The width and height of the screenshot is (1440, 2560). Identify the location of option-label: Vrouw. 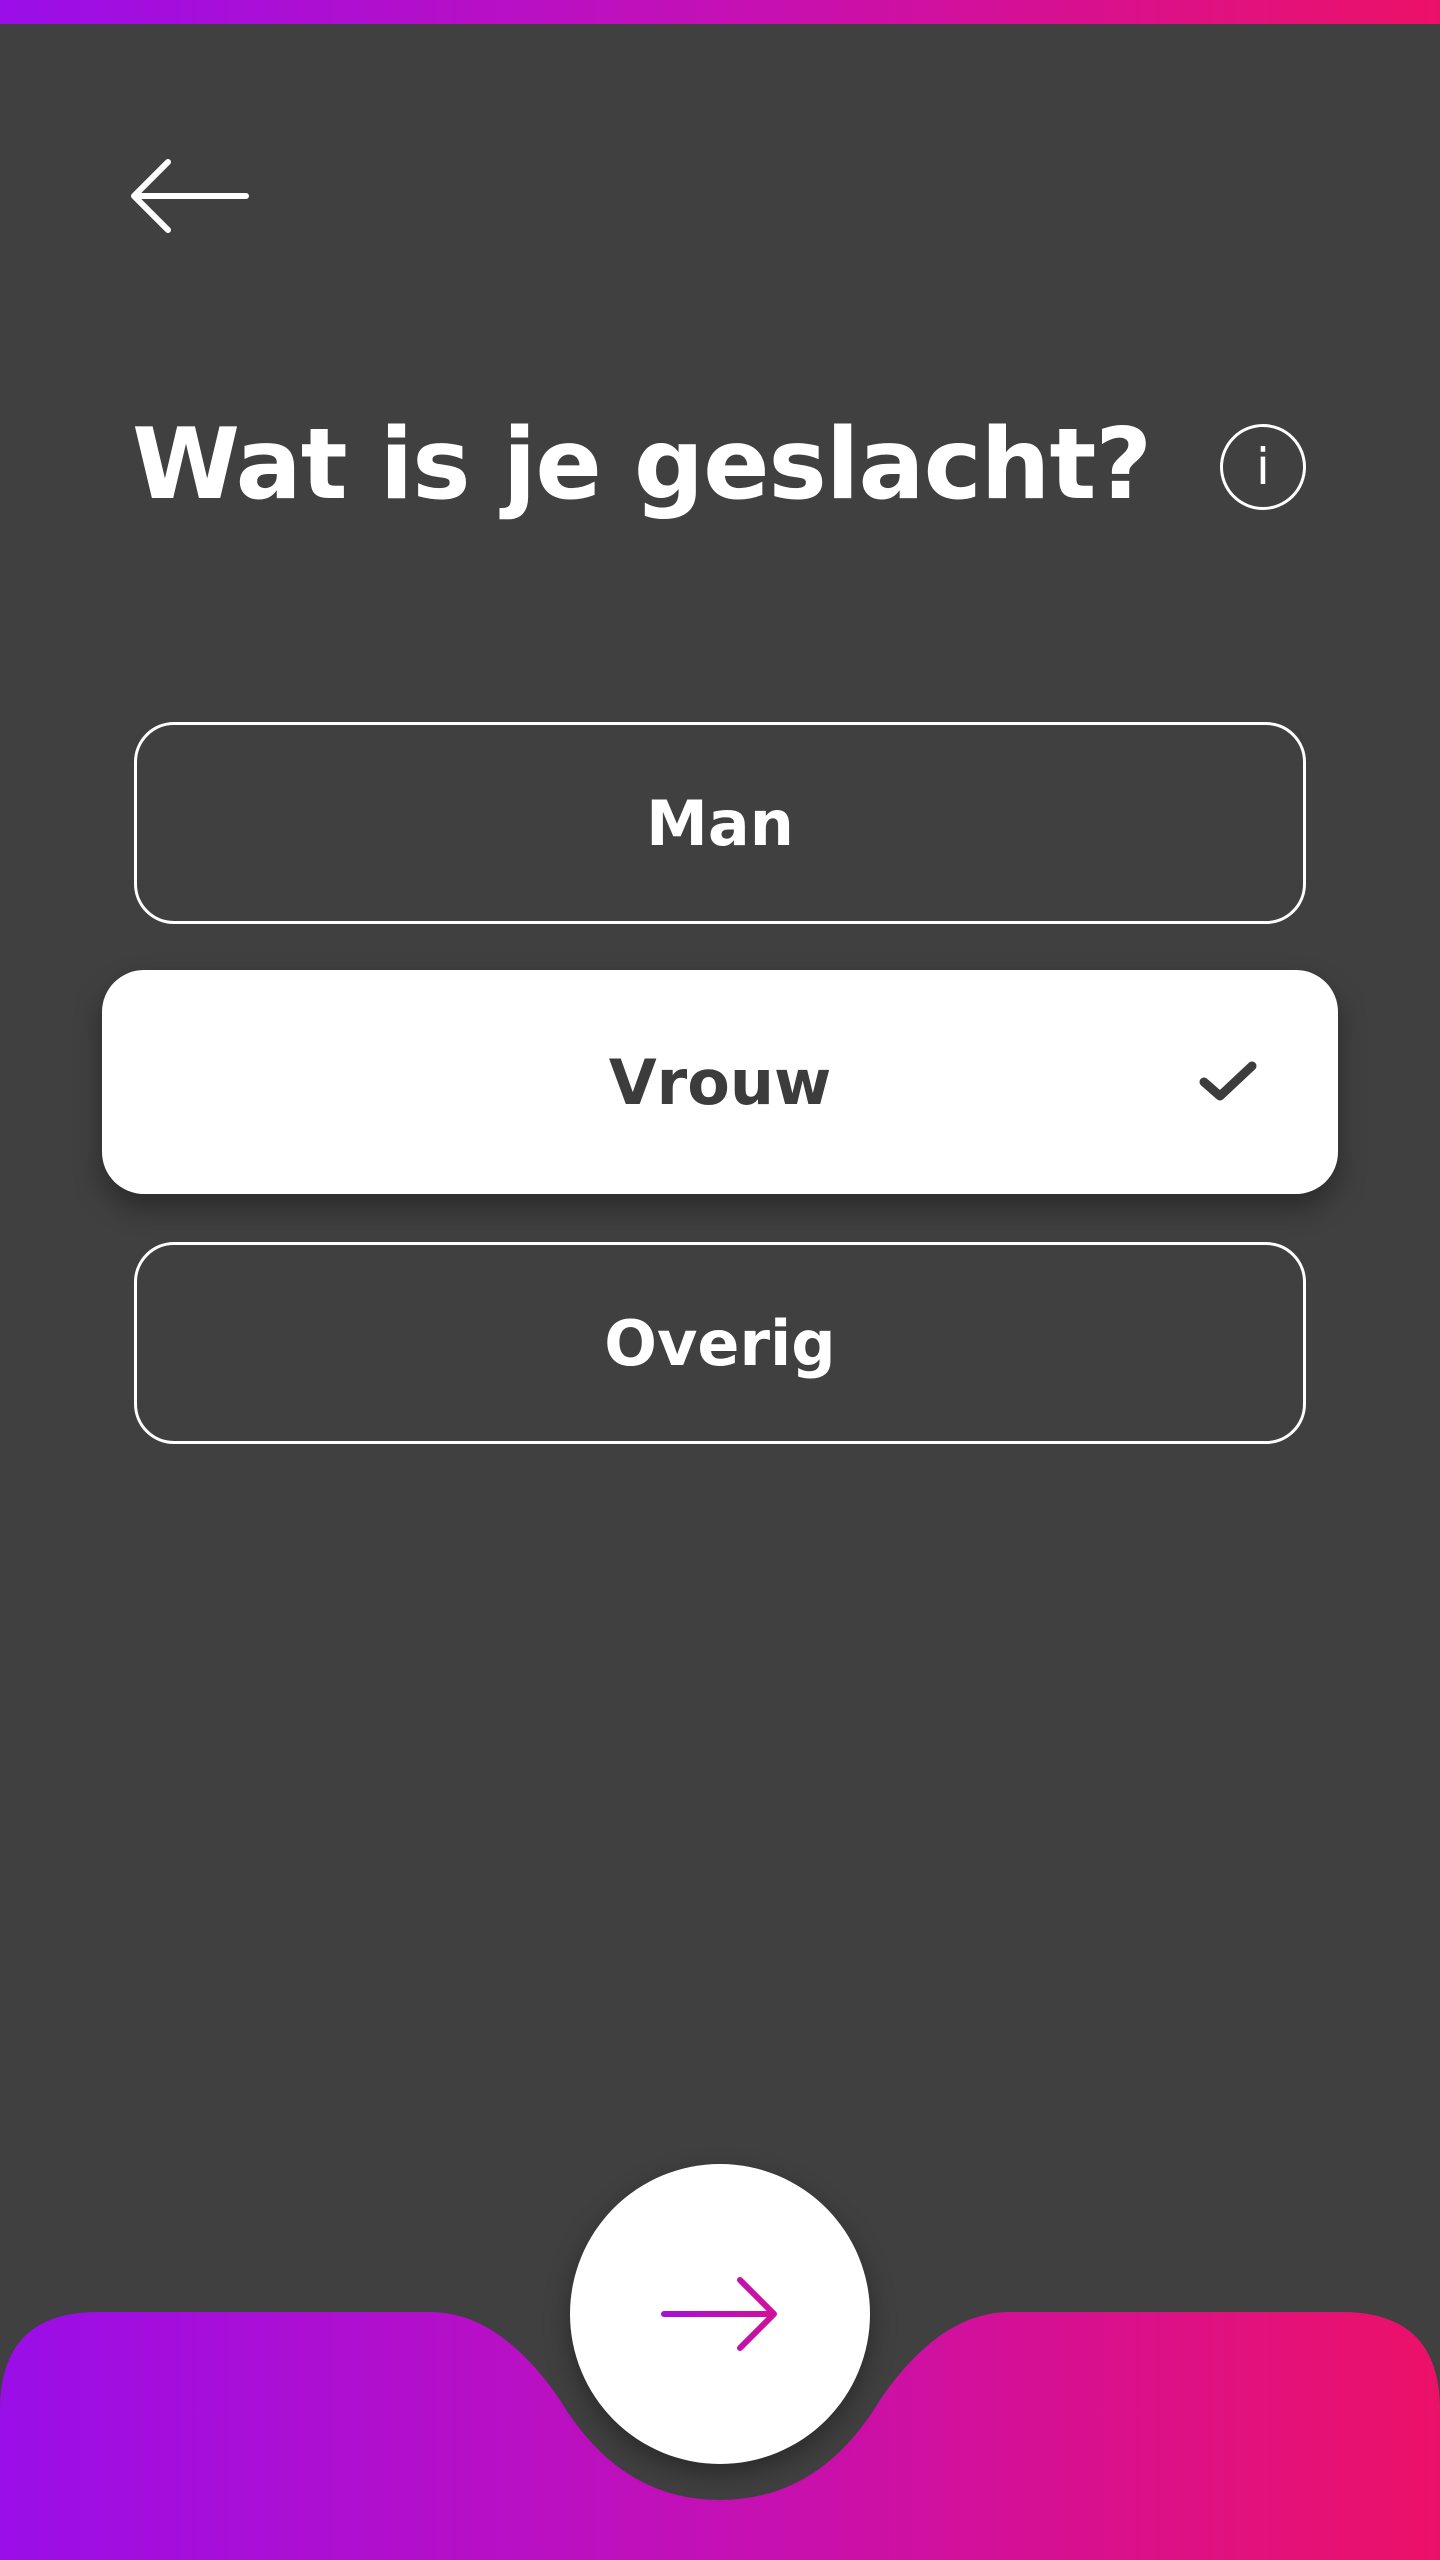
(720, 1082).